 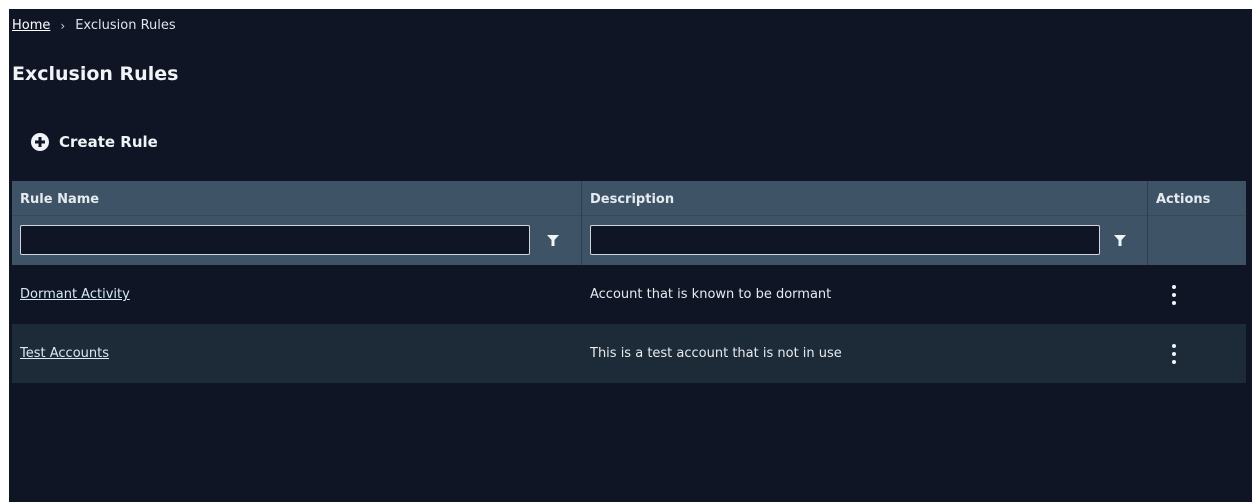 I want to click on rule-name-filter-input, so click(x=275, y=240).